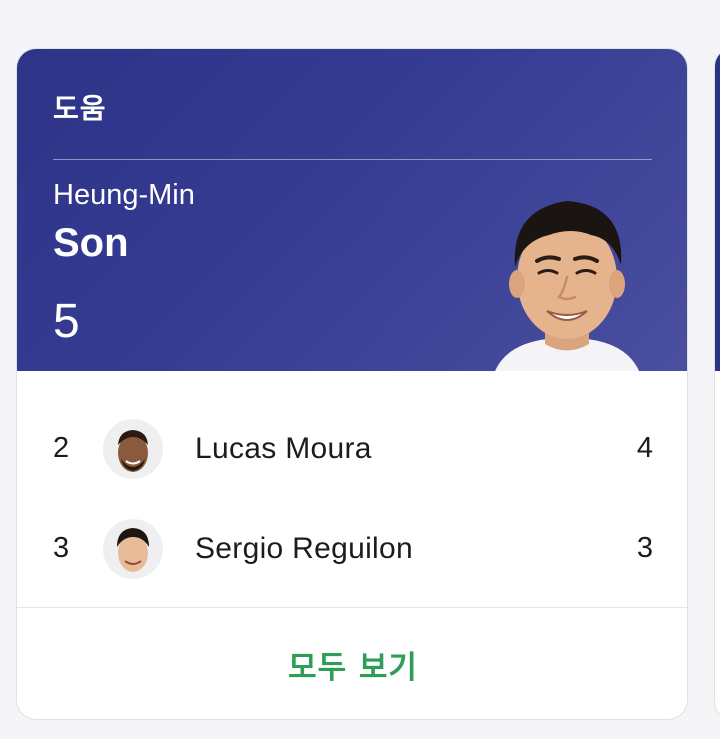 The height and width of the screenshot is (739, 720). What do you see at coordinates (61, 548) in the screenshot?
I see `player-rank: 3` at bounding box center [61, 548].